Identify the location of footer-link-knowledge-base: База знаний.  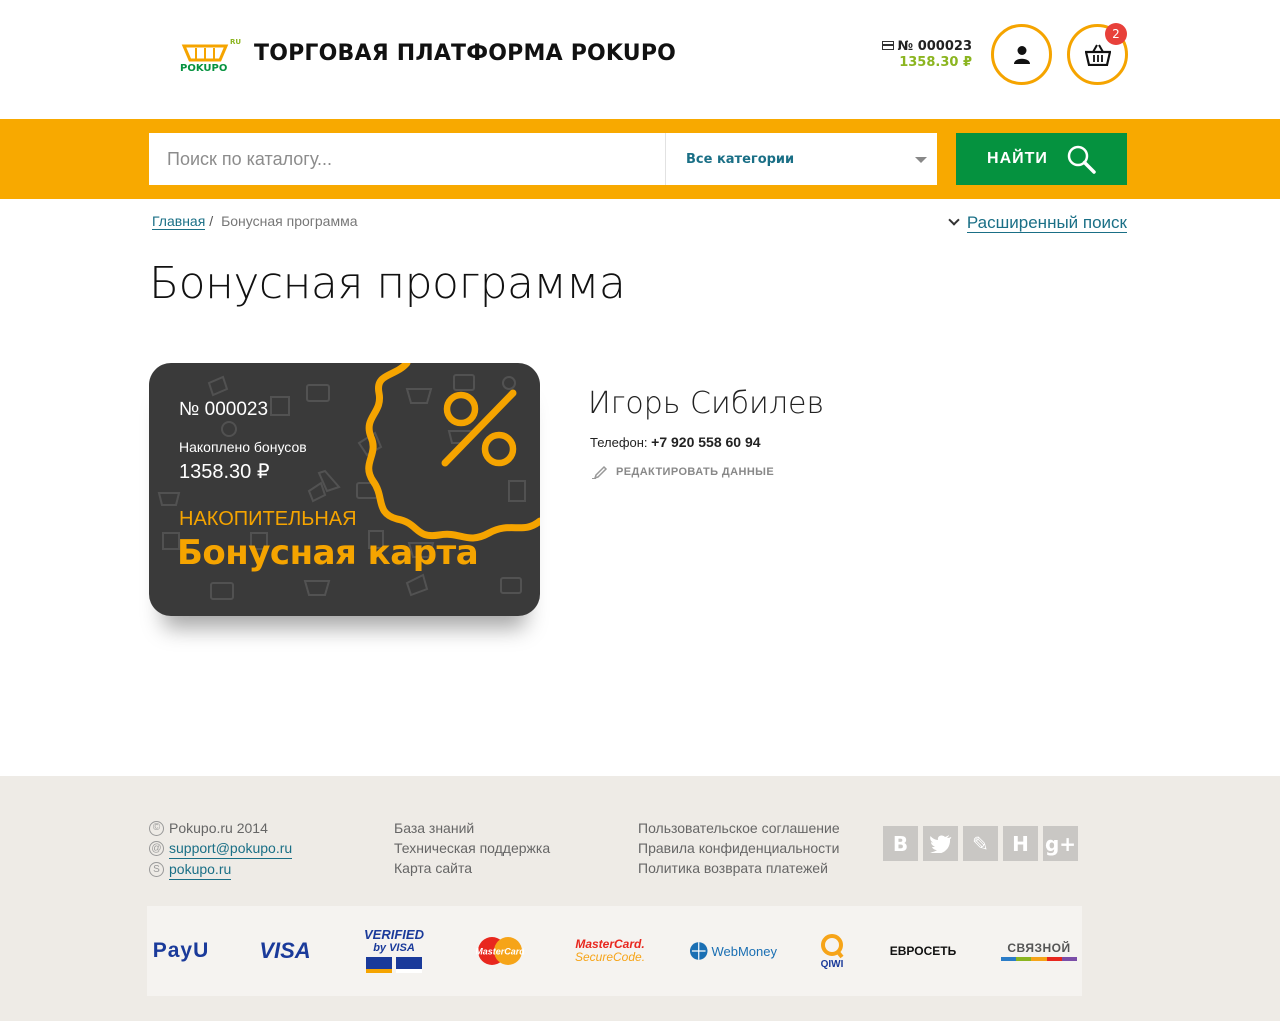
(472, 828).